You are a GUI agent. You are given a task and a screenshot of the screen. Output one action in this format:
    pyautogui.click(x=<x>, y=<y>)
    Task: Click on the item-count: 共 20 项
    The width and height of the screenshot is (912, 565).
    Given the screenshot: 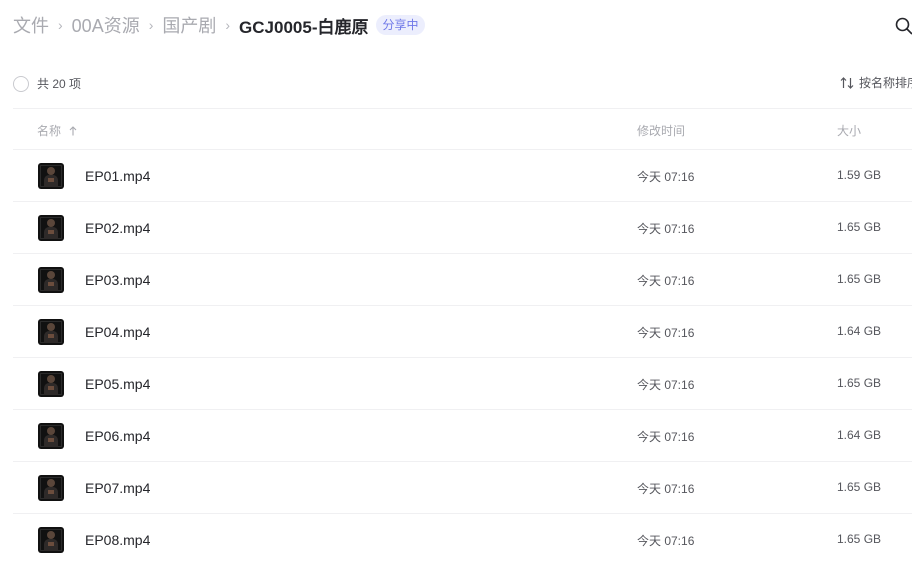 What is the action you would take?
    pyautogui.click(x=59, y=84)
    